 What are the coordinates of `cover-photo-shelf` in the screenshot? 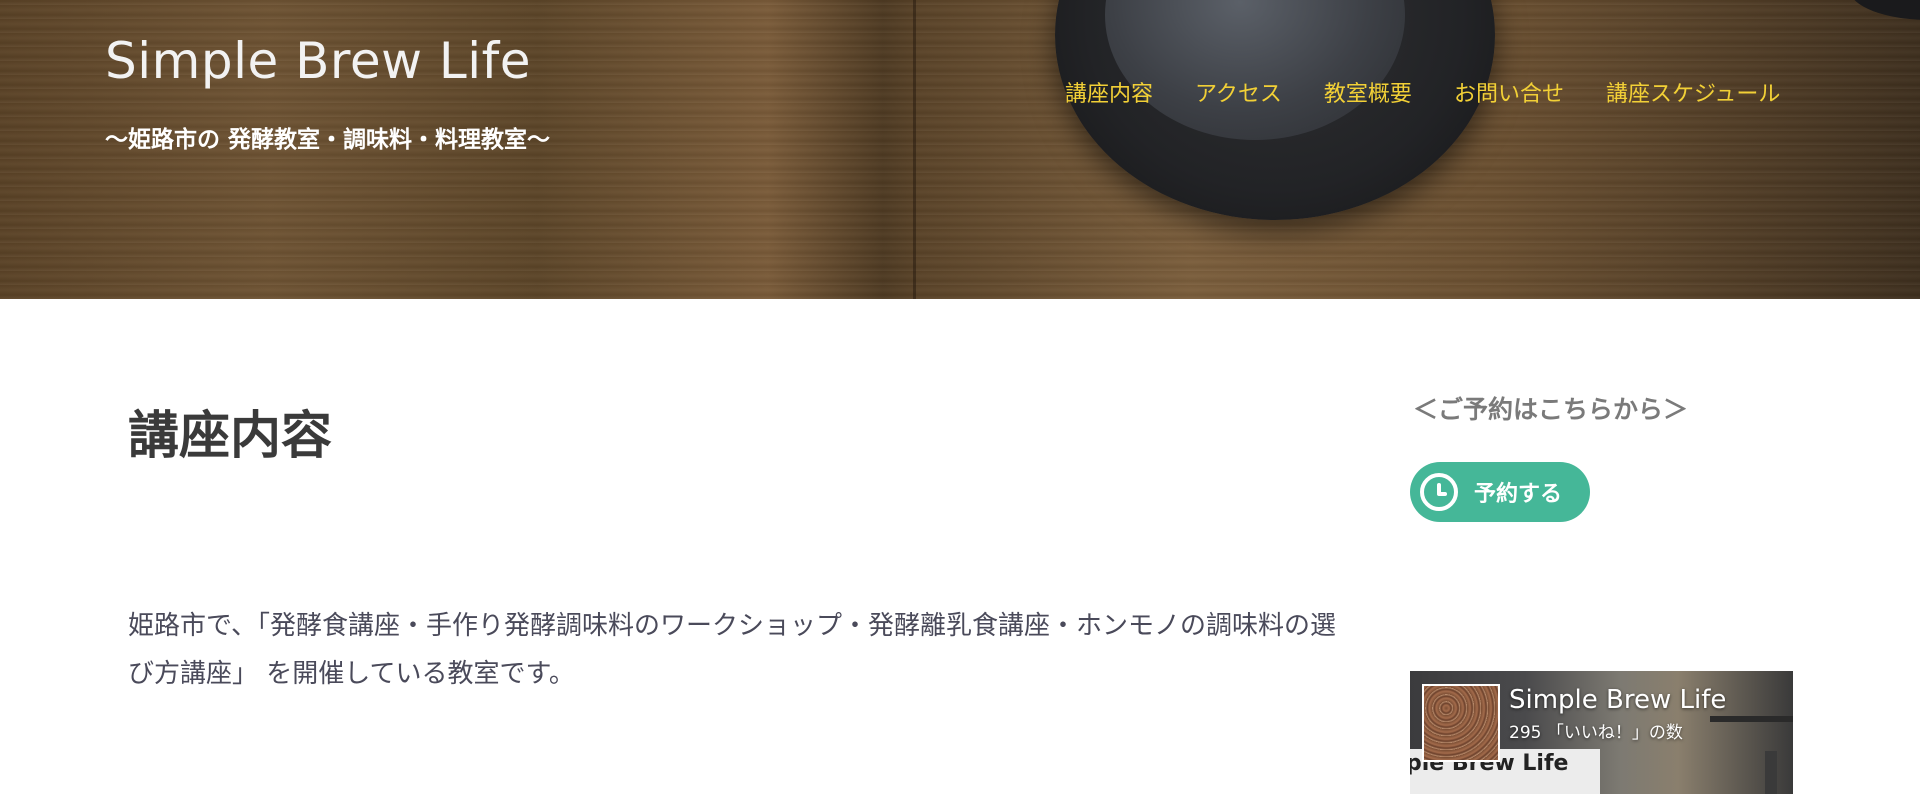 It's located at (1751, 719).